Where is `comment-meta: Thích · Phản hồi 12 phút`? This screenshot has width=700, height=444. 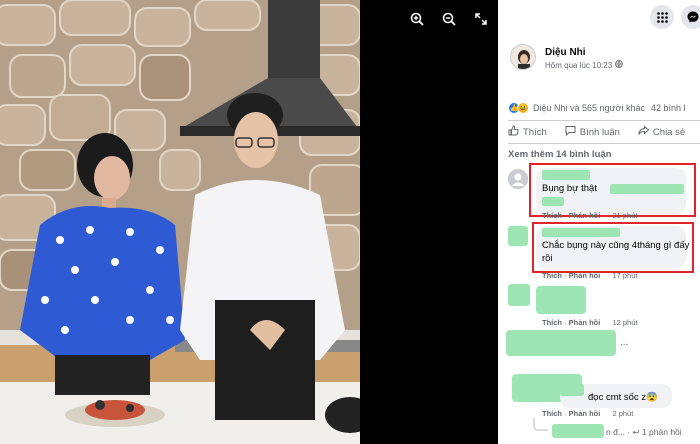 comment-meta: Thích · Phản hồi 12 phút is located at coordinates (590, 322).